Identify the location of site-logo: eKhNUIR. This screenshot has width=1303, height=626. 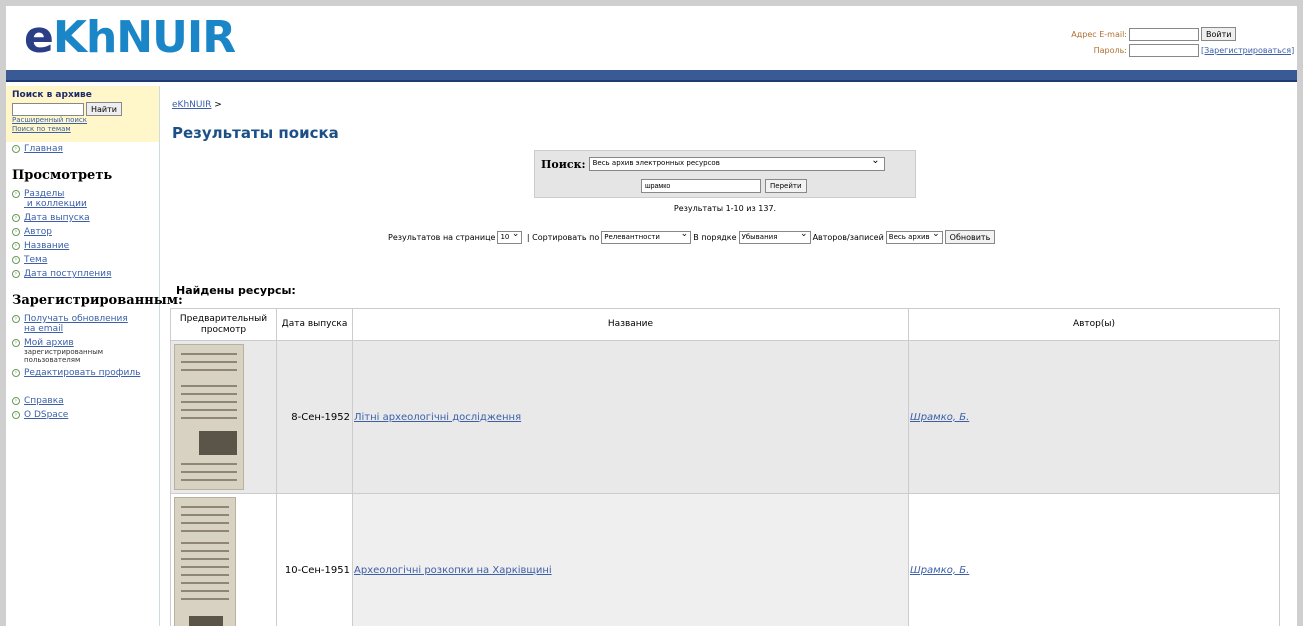
(130, 38).